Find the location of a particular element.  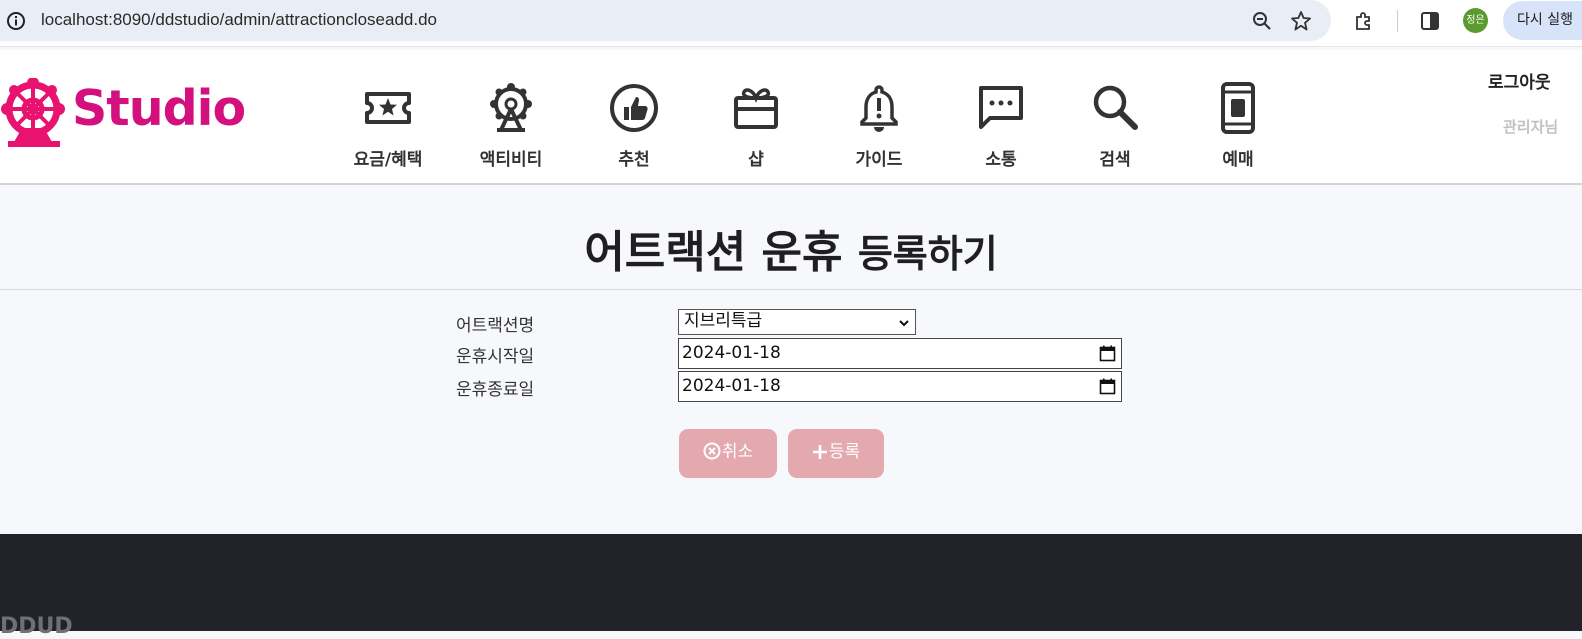

start-date-input: 2024-01-18 is located at coordinates (900, 353).